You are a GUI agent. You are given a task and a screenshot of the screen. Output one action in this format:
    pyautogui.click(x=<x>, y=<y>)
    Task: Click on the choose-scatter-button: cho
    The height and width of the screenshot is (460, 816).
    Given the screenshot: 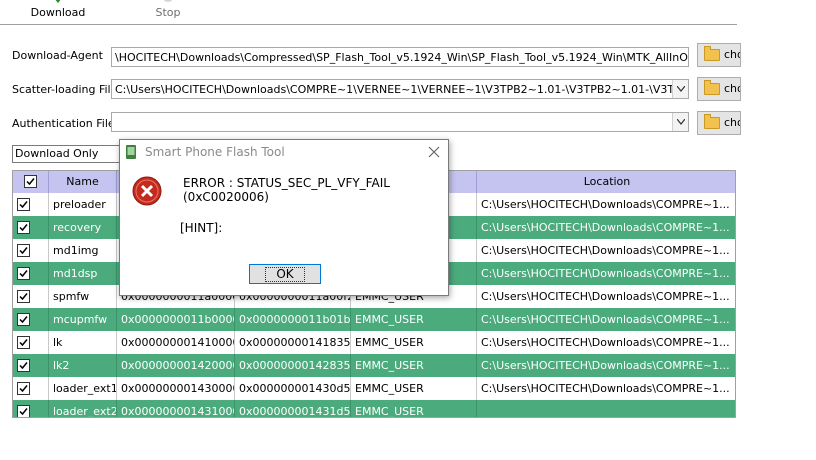 What is the action you would take?
    pyautogui.click(x=719, y=89)
    